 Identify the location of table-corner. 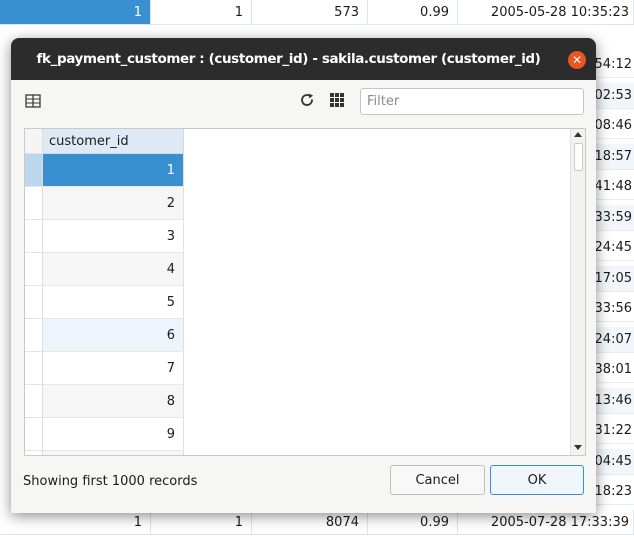
(34, 141).